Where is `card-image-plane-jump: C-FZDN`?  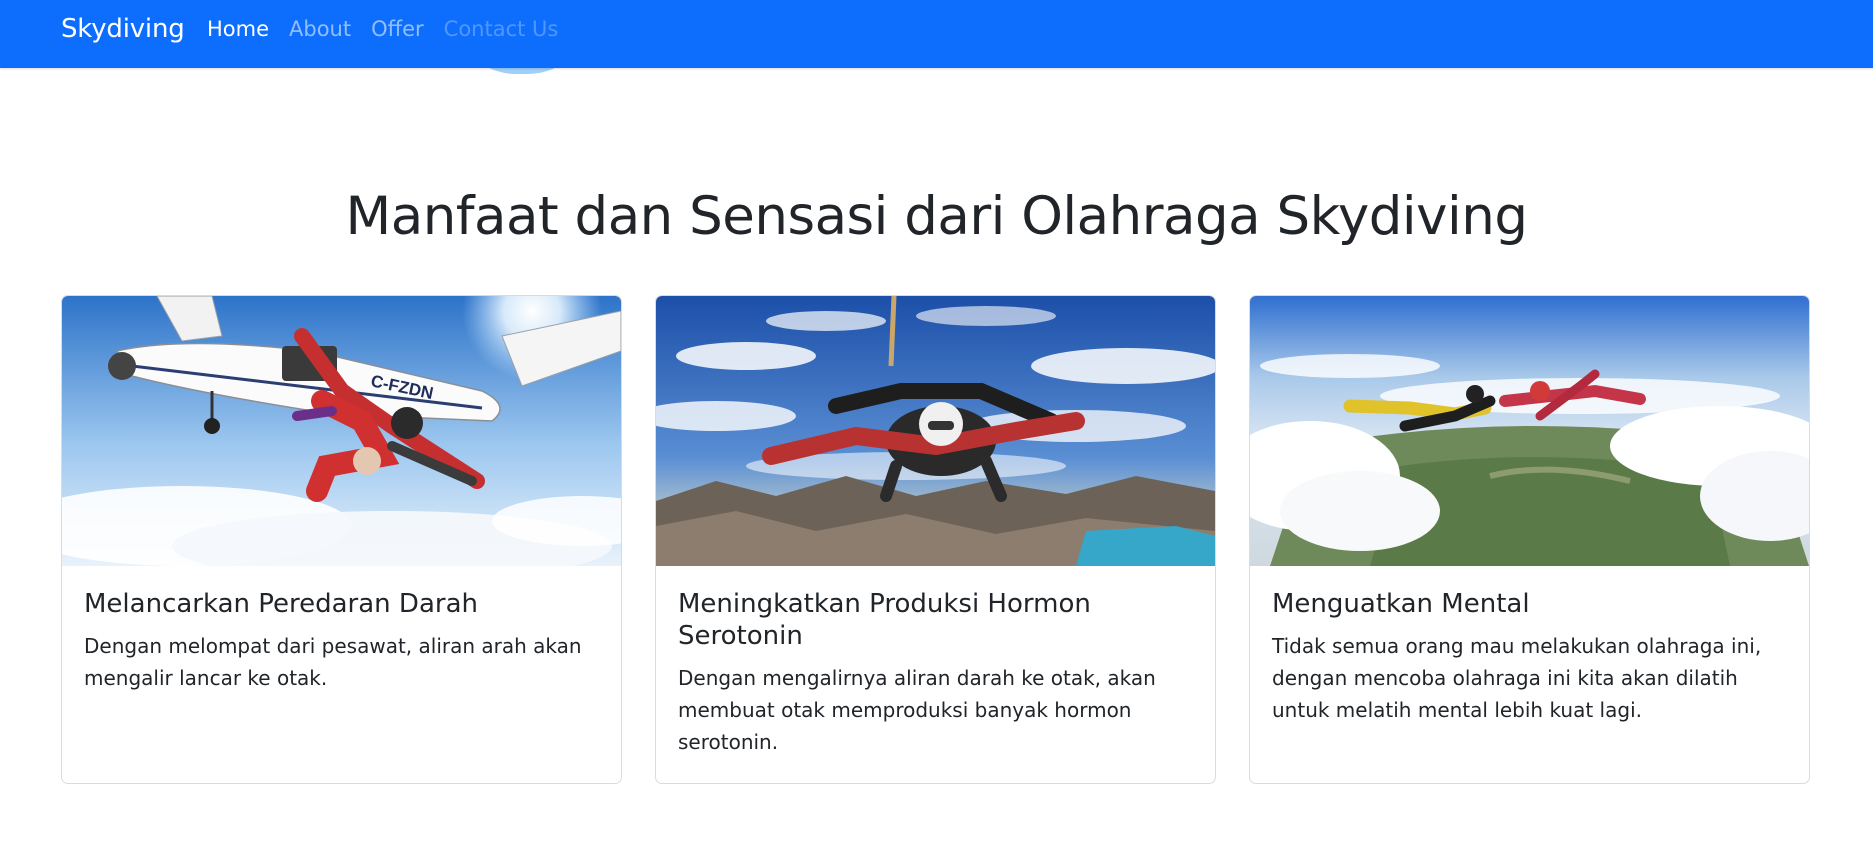
card-image-plane-jump: C-FZDN is located at coordinates (341, 431).